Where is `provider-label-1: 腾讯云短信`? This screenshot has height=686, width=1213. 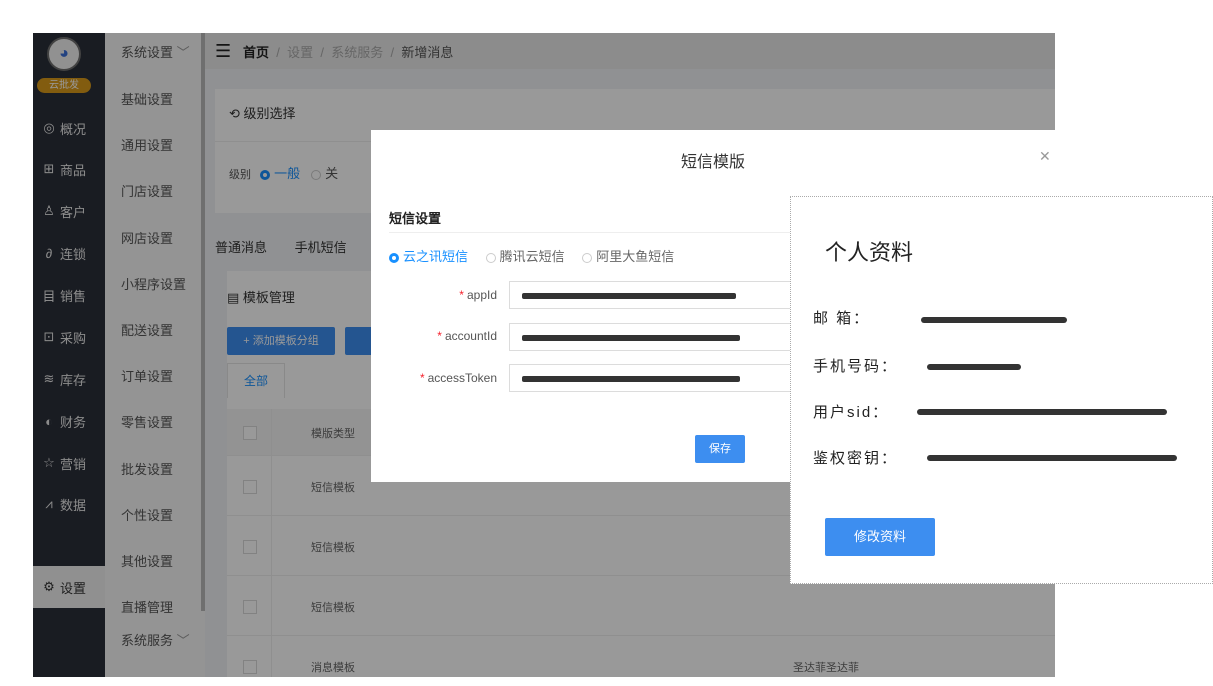
provider-label-1: 腾讯云短信 is located at coordinates (532, 256).